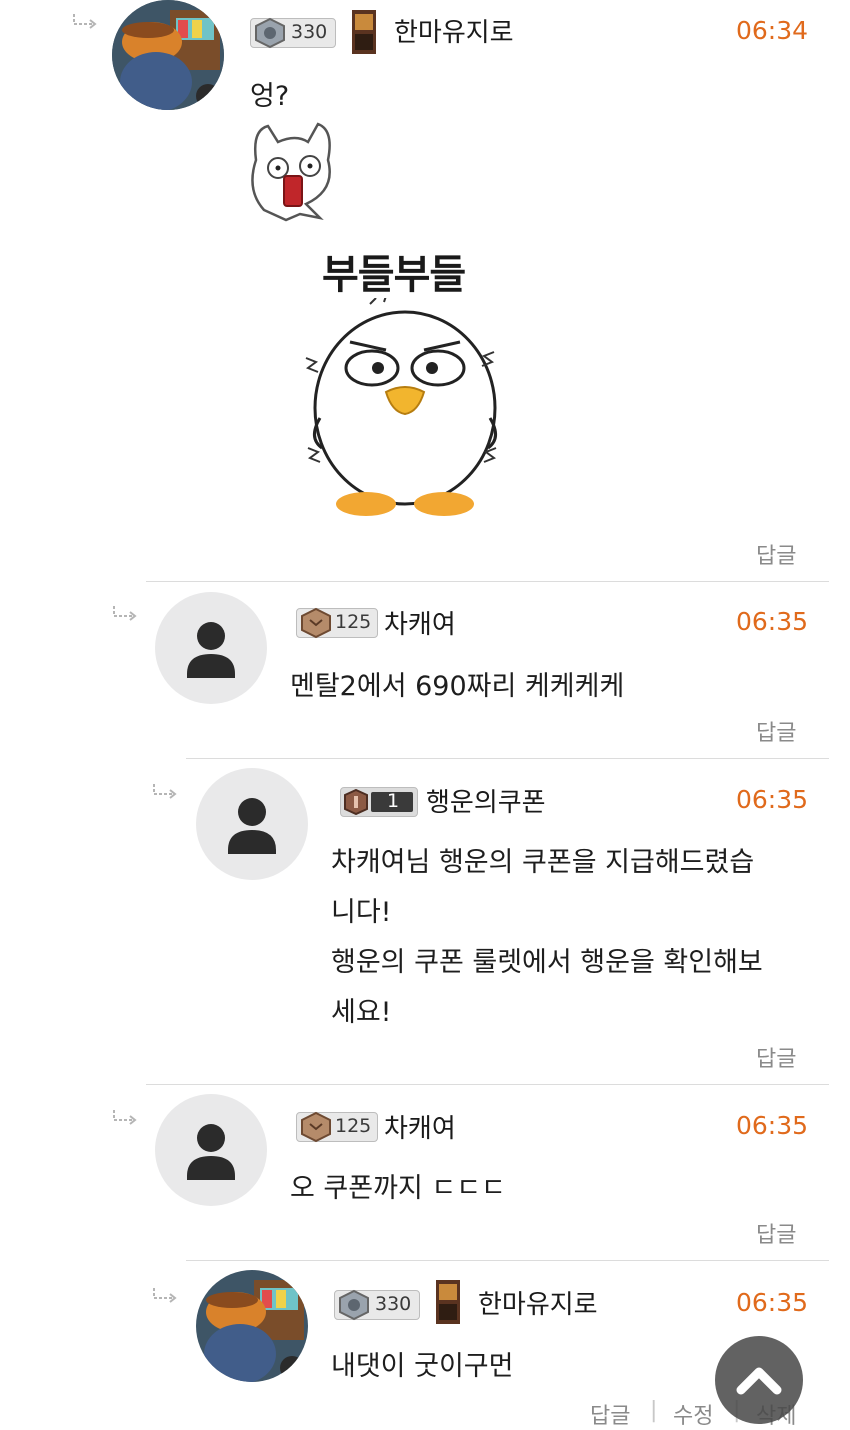  I want to click on edit-button: 수정, so click(693, 1414).